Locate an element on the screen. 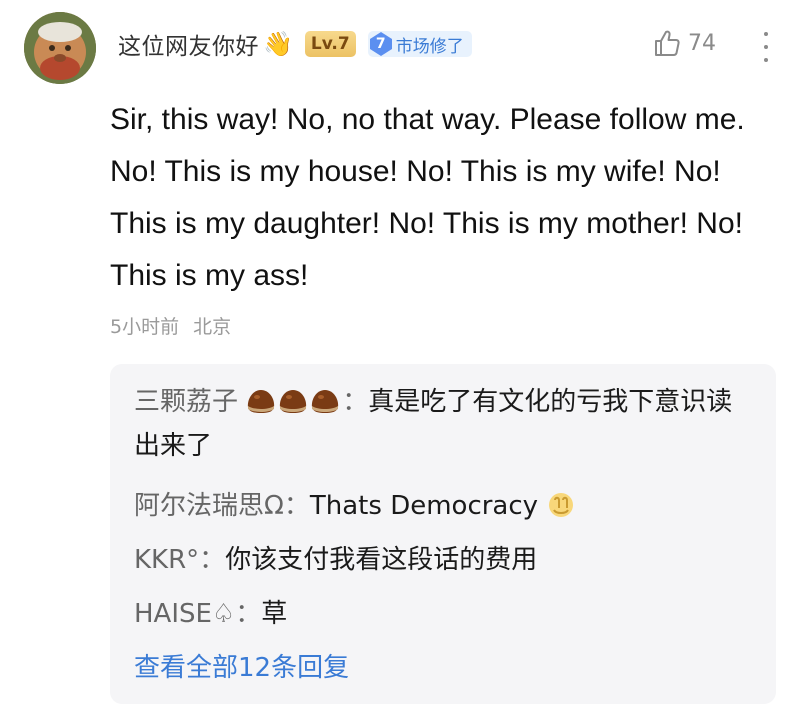  view-all-replies-link: 查看全部12条回复 is located at coordinates (241, 668).